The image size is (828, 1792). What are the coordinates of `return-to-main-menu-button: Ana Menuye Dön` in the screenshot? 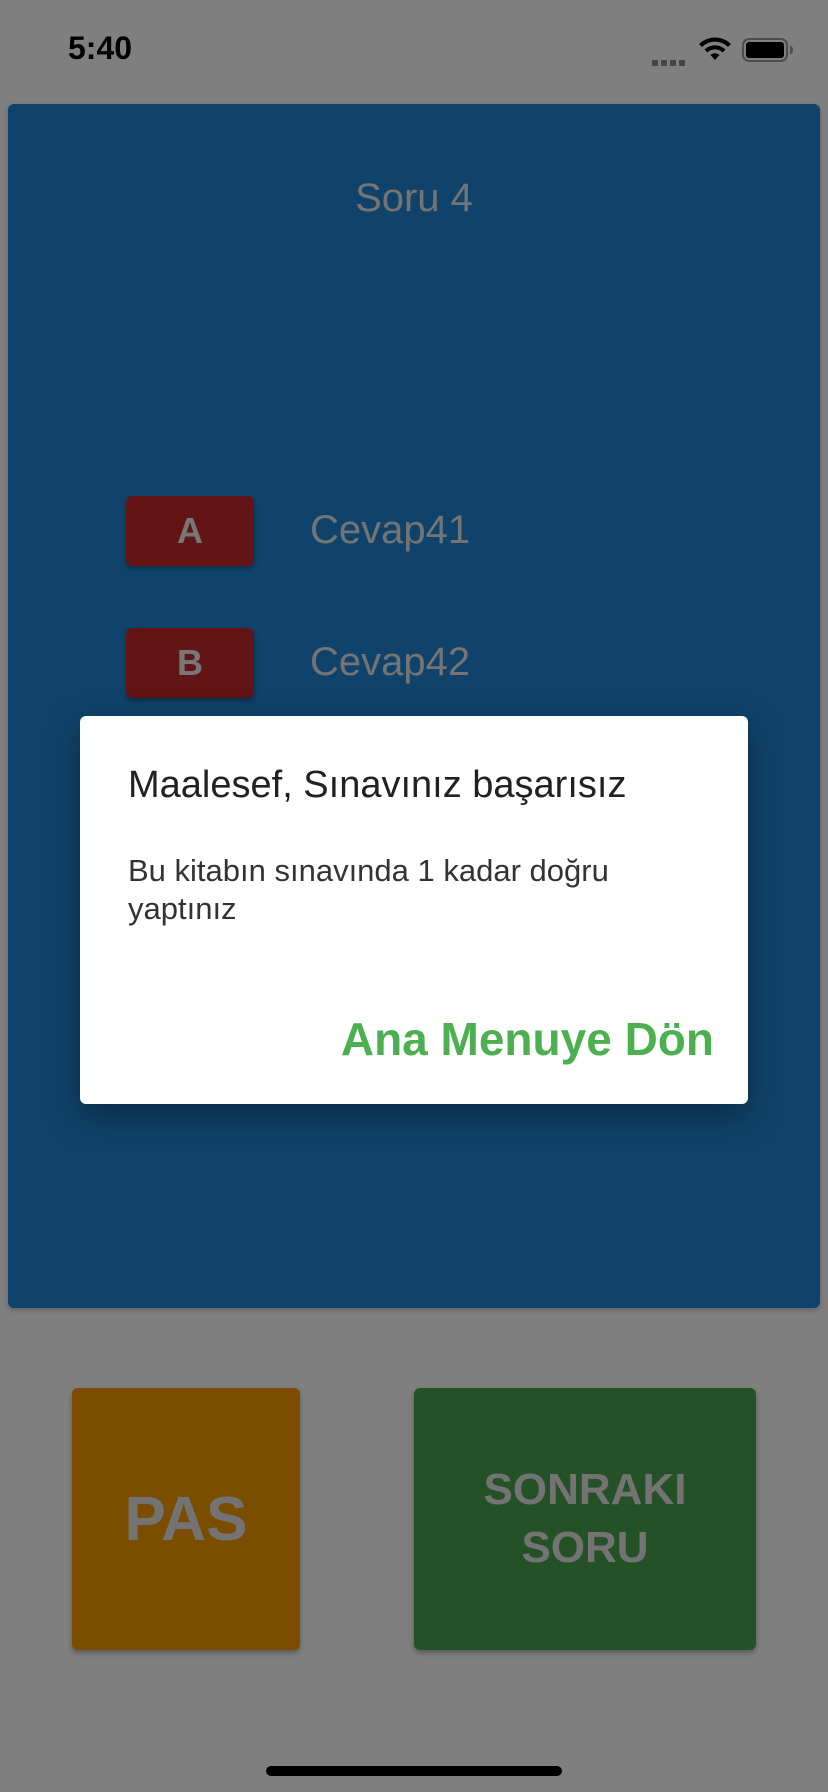 It's located at (527, 1039).